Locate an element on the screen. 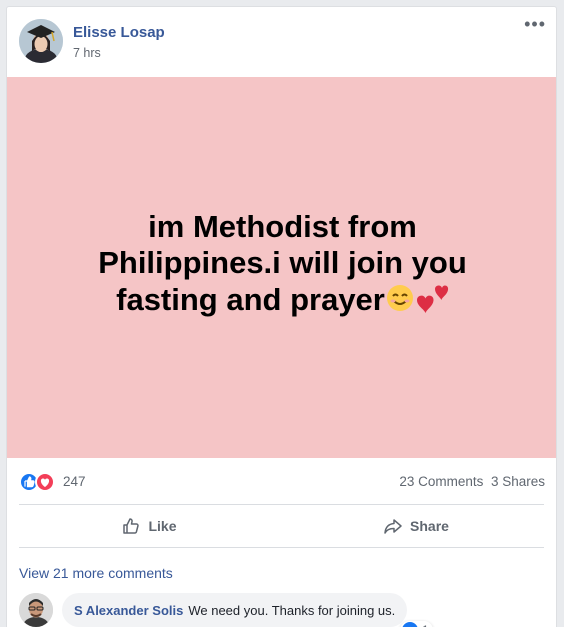  comment-share-counts: 23 Comments 3 Shares is located at coordinates (472, 481).